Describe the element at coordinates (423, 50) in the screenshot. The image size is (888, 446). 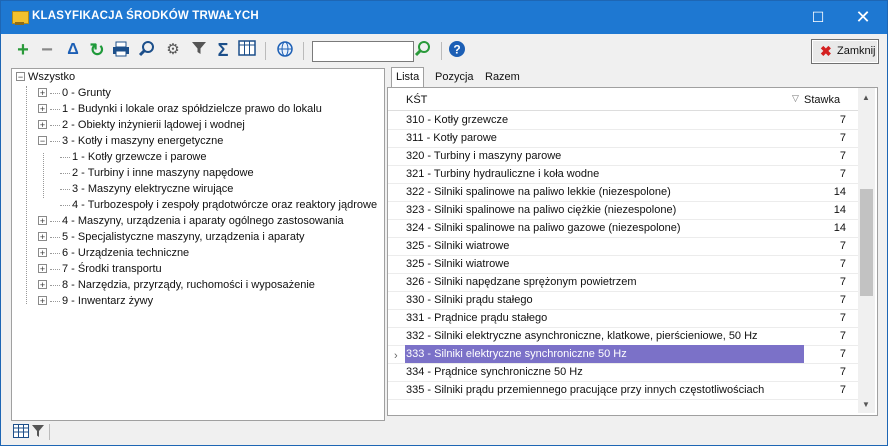
I see `find-icon` at that location.